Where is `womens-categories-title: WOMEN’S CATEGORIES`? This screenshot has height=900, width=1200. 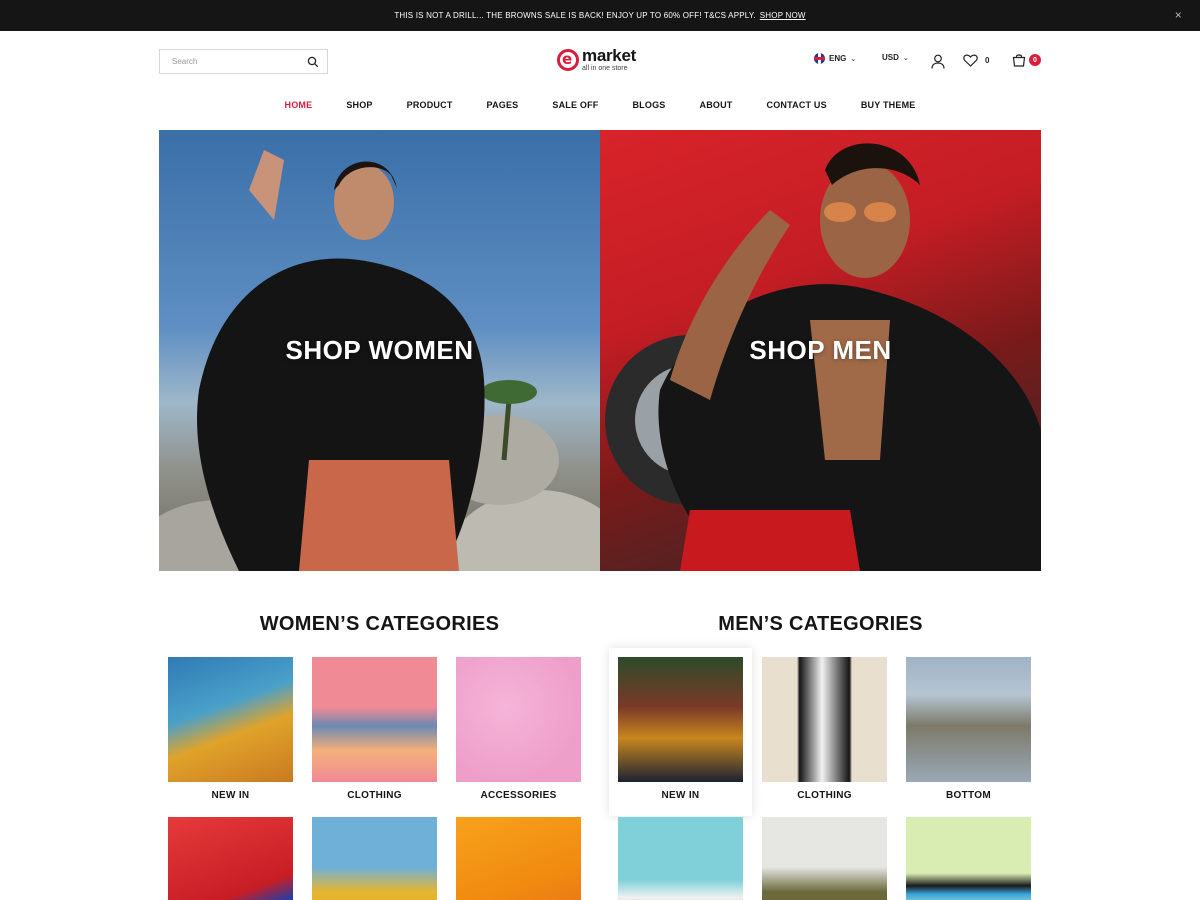 womens-categories-title: WOMEN’S CATEGORIES is located at coordinates (379, 624).